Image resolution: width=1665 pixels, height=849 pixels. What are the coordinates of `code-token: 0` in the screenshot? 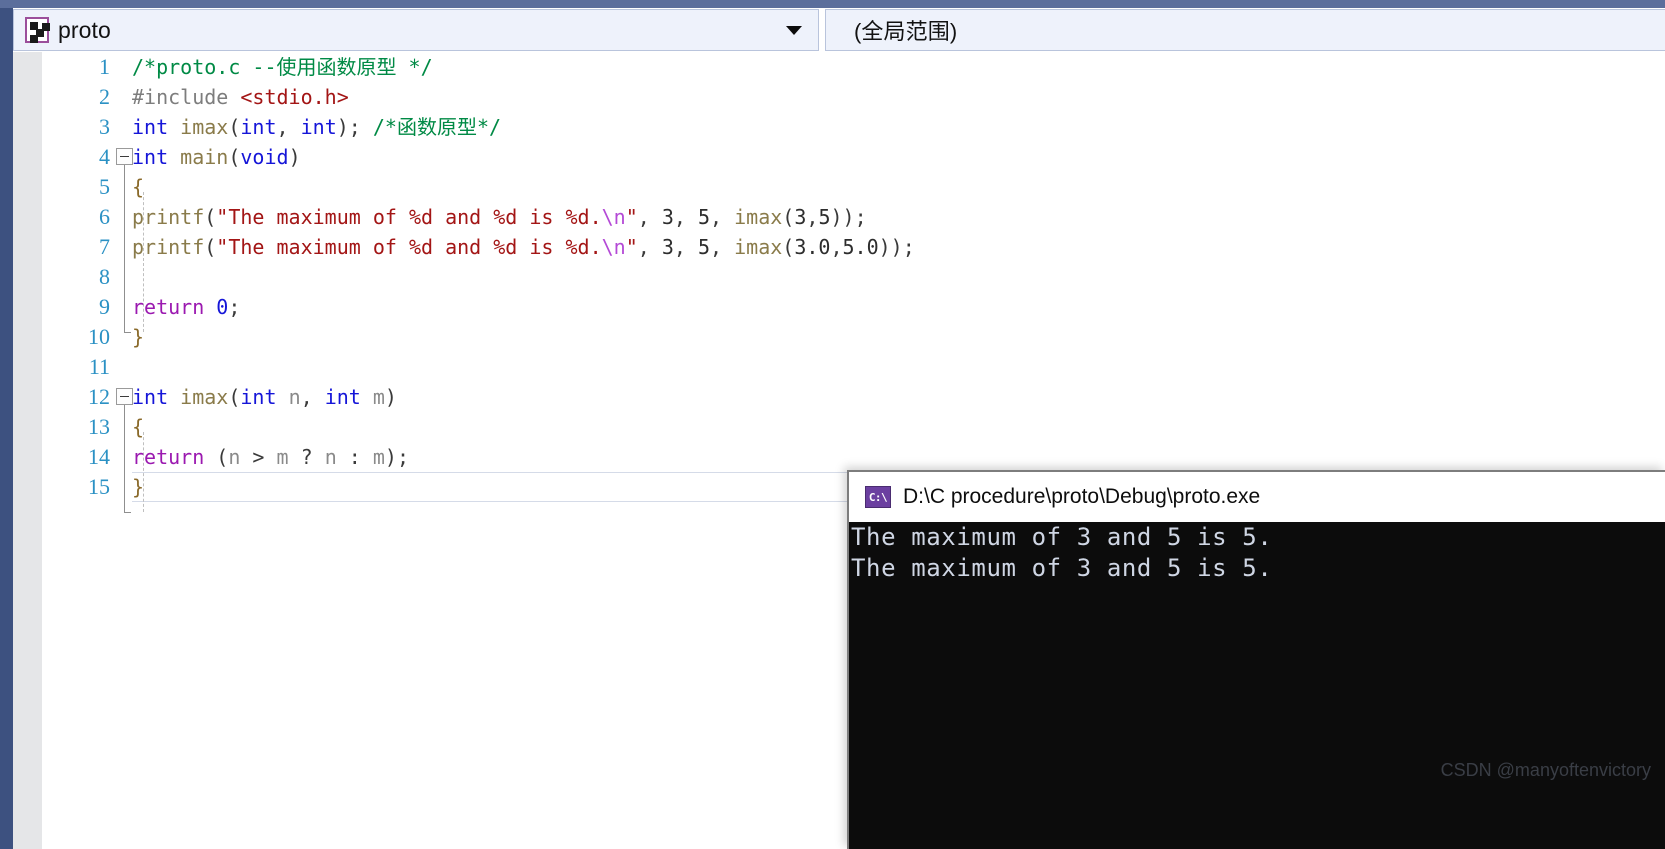 It's located at (222, 307).